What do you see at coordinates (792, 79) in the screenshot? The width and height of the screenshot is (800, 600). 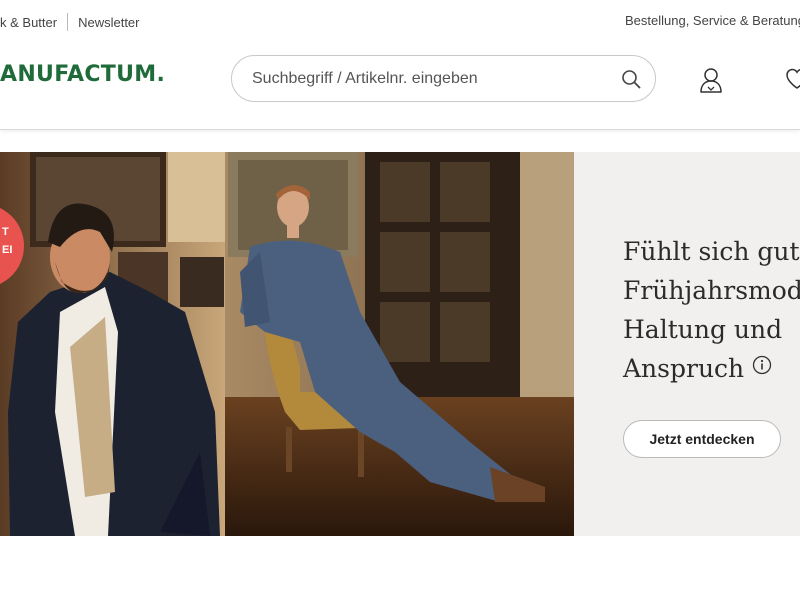 I see `heart-icon` at bounding box center [792, 79].